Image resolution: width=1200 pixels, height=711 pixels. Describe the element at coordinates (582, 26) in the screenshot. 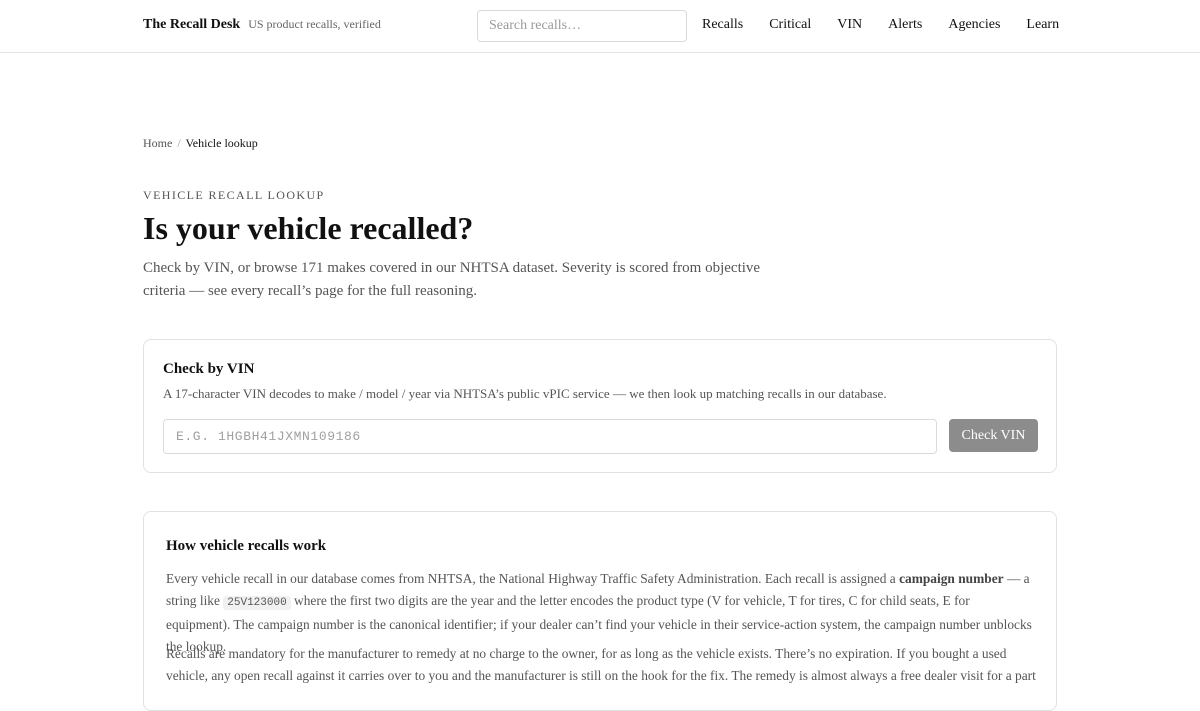

I see `search-input` at that location.